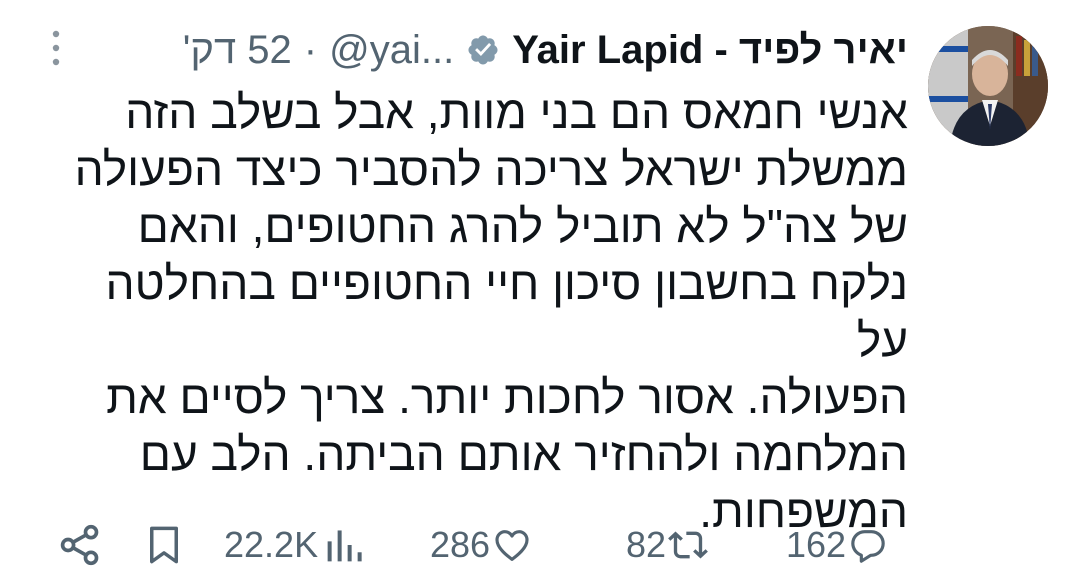 The image size is (1080, 585). What do you see at coordinates (816, 544) in the screenshot?
I see `reply-count: 162` at bounding box center [816, 544].